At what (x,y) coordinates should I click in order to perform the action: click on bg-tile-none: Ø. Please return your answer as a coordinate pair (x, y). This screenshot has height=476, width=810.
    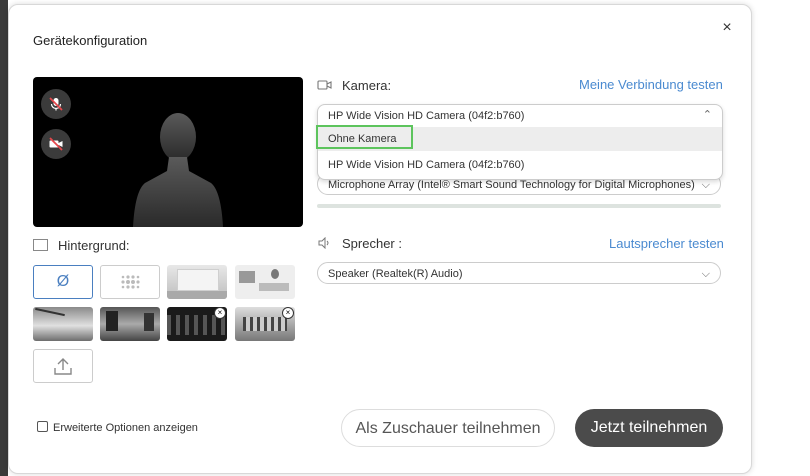
    Looking at the image, I should click on (63, 282).